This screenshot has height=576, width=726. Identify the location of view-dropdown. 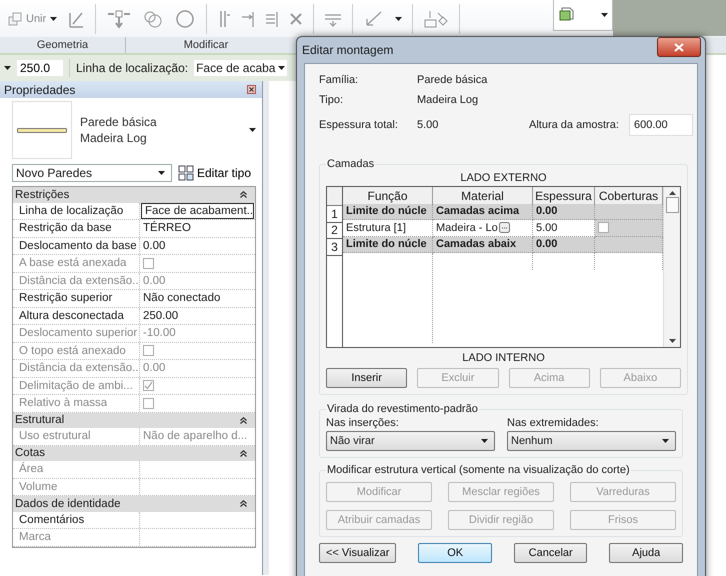
(583, 15).